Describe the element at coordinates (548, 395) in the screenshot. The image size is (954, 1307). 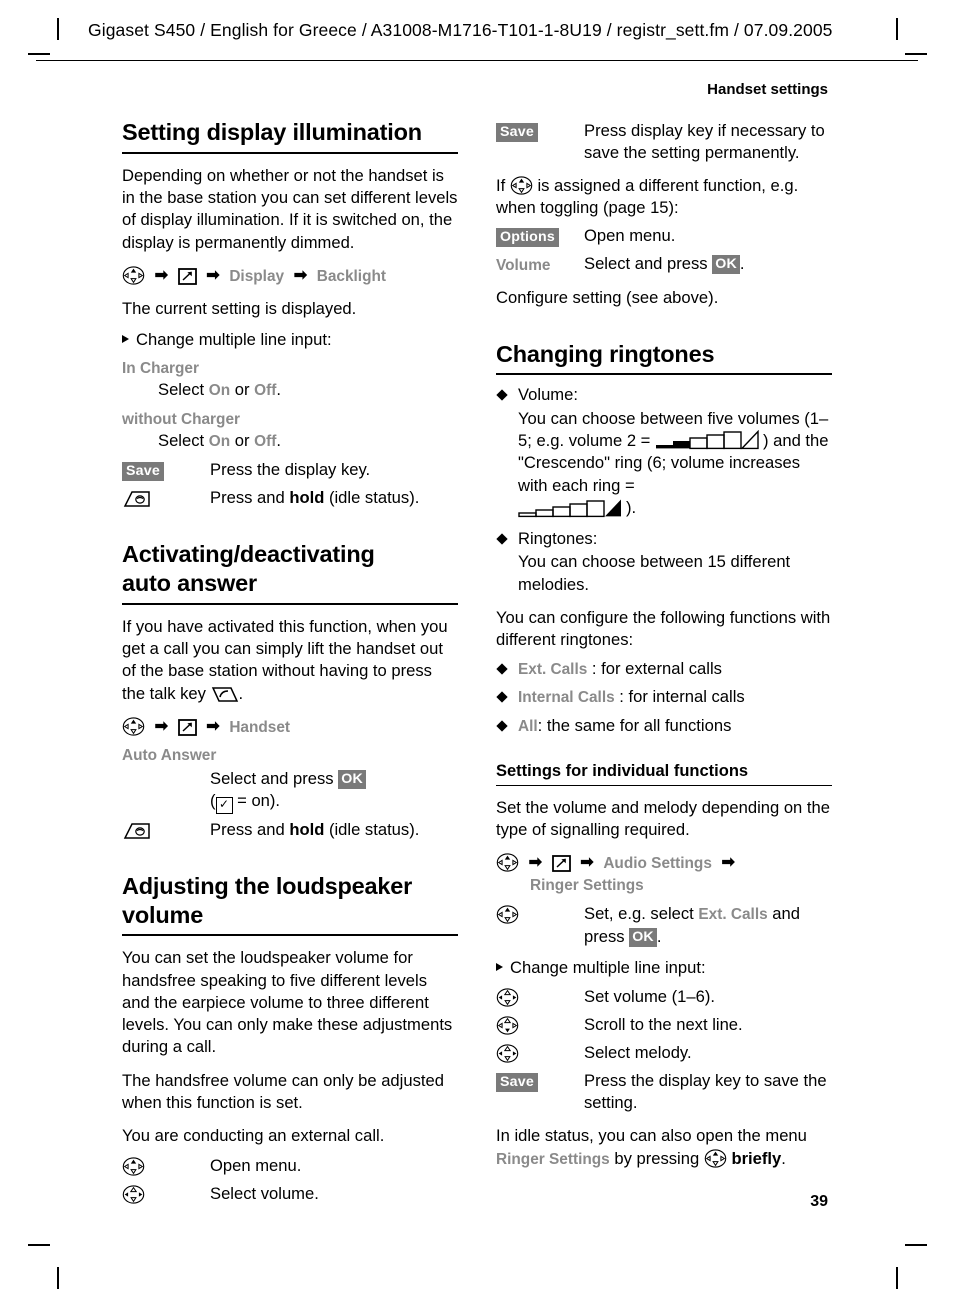
I see `bullet-title: Volume:` at that location.